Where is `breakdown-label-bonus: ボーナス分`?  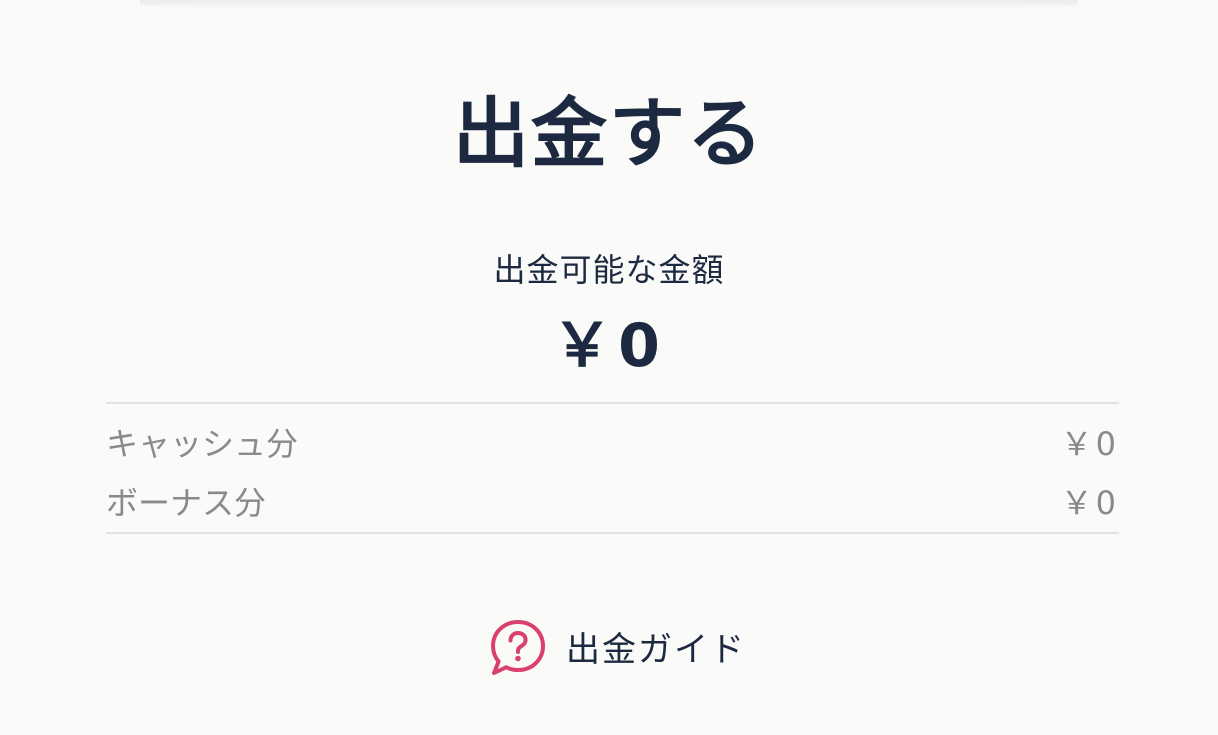 breakdown-label-bonus: ボーナス分 is located at coordinates (186, 503).